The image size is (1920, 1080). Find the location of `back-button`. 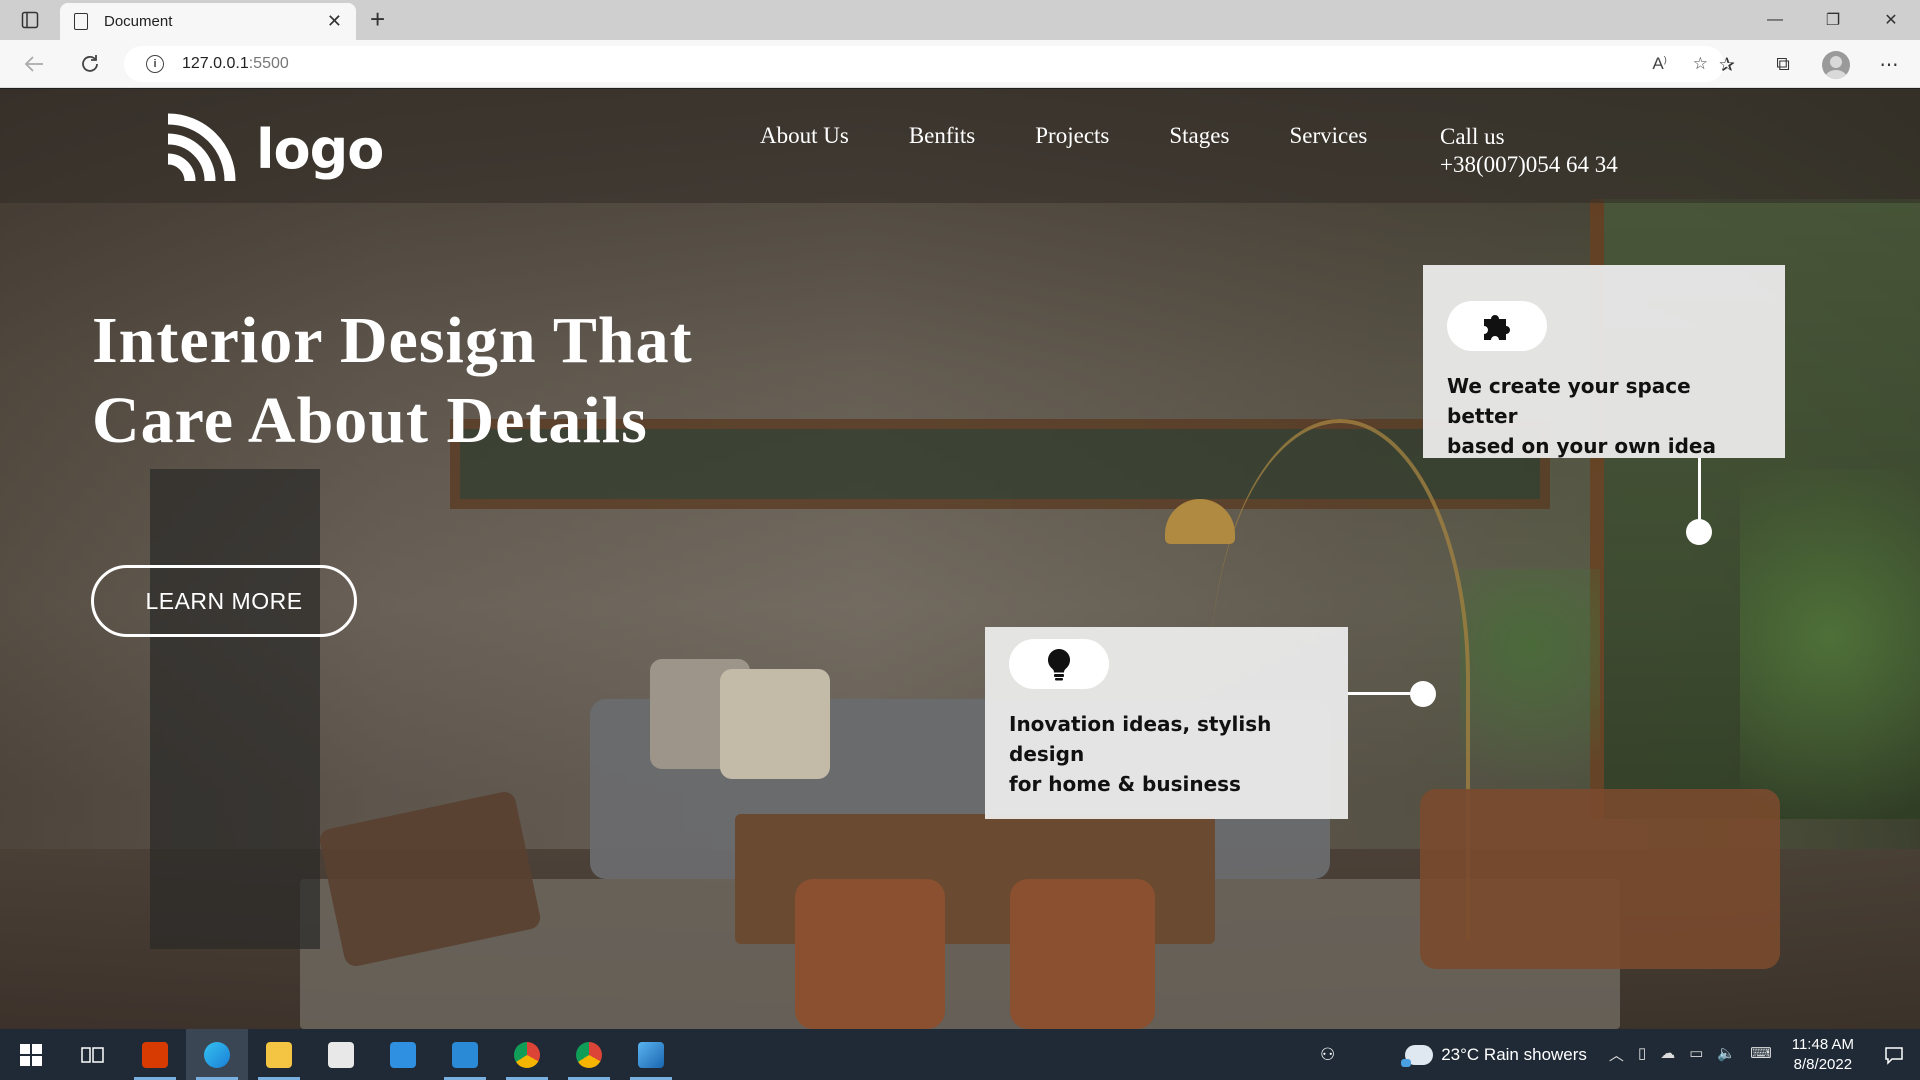

back-button is located at coordinates (34, 64).